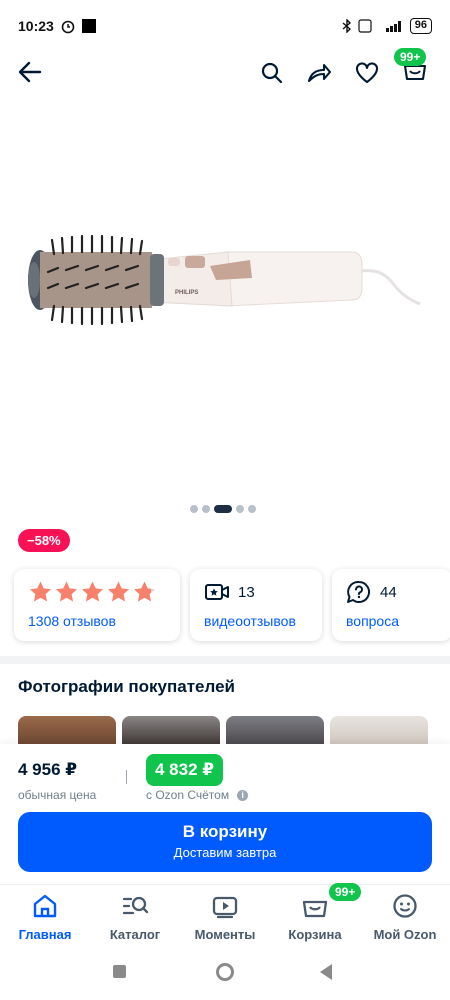 This screenshot has height=1000, width=450. Describe the element at coordinates (393, 26) in the screenshot. I see `signal-icon` at that location.